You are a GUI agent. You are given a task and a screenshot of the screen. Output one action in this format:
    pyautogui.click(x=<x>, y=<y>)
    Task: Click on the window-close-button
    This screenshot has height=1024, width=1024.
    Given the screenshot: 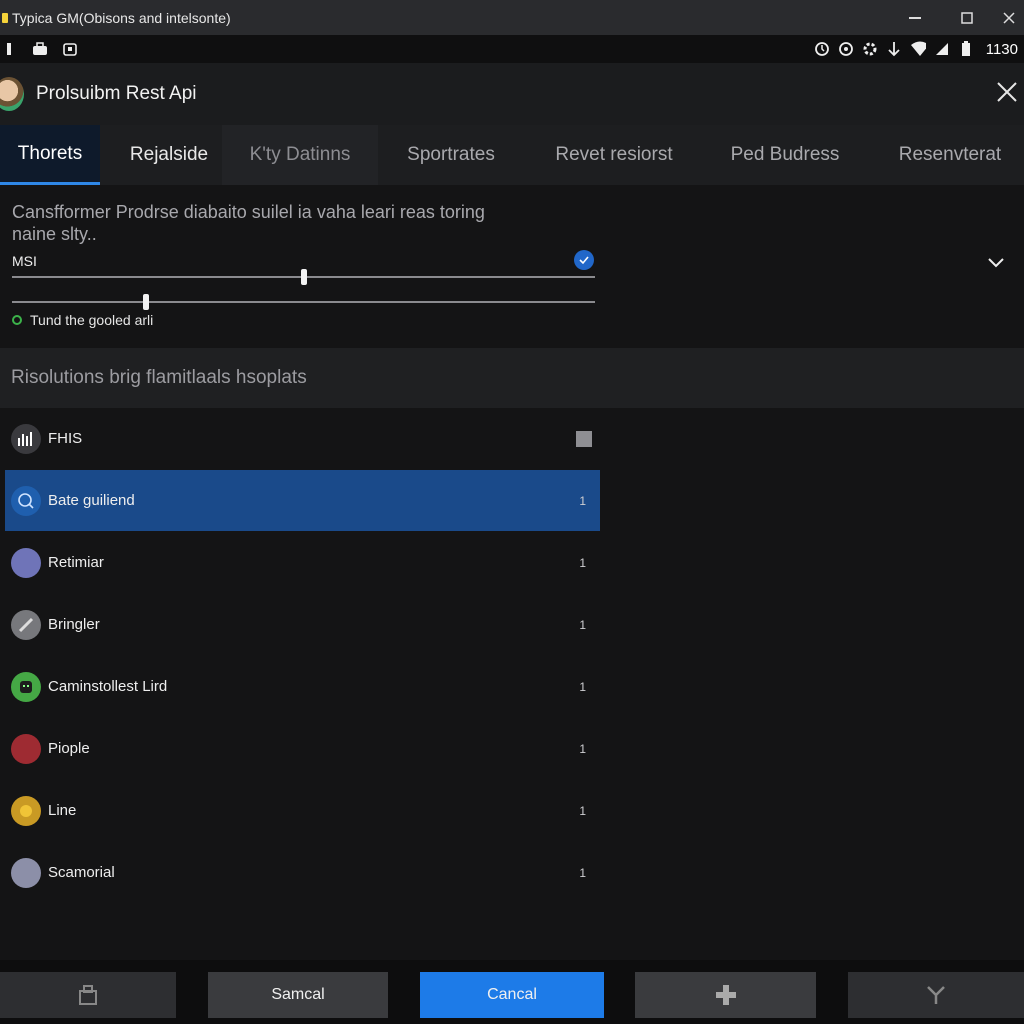 What is the action you would take?
    pyautogui.click(x=1009, y=17)
    